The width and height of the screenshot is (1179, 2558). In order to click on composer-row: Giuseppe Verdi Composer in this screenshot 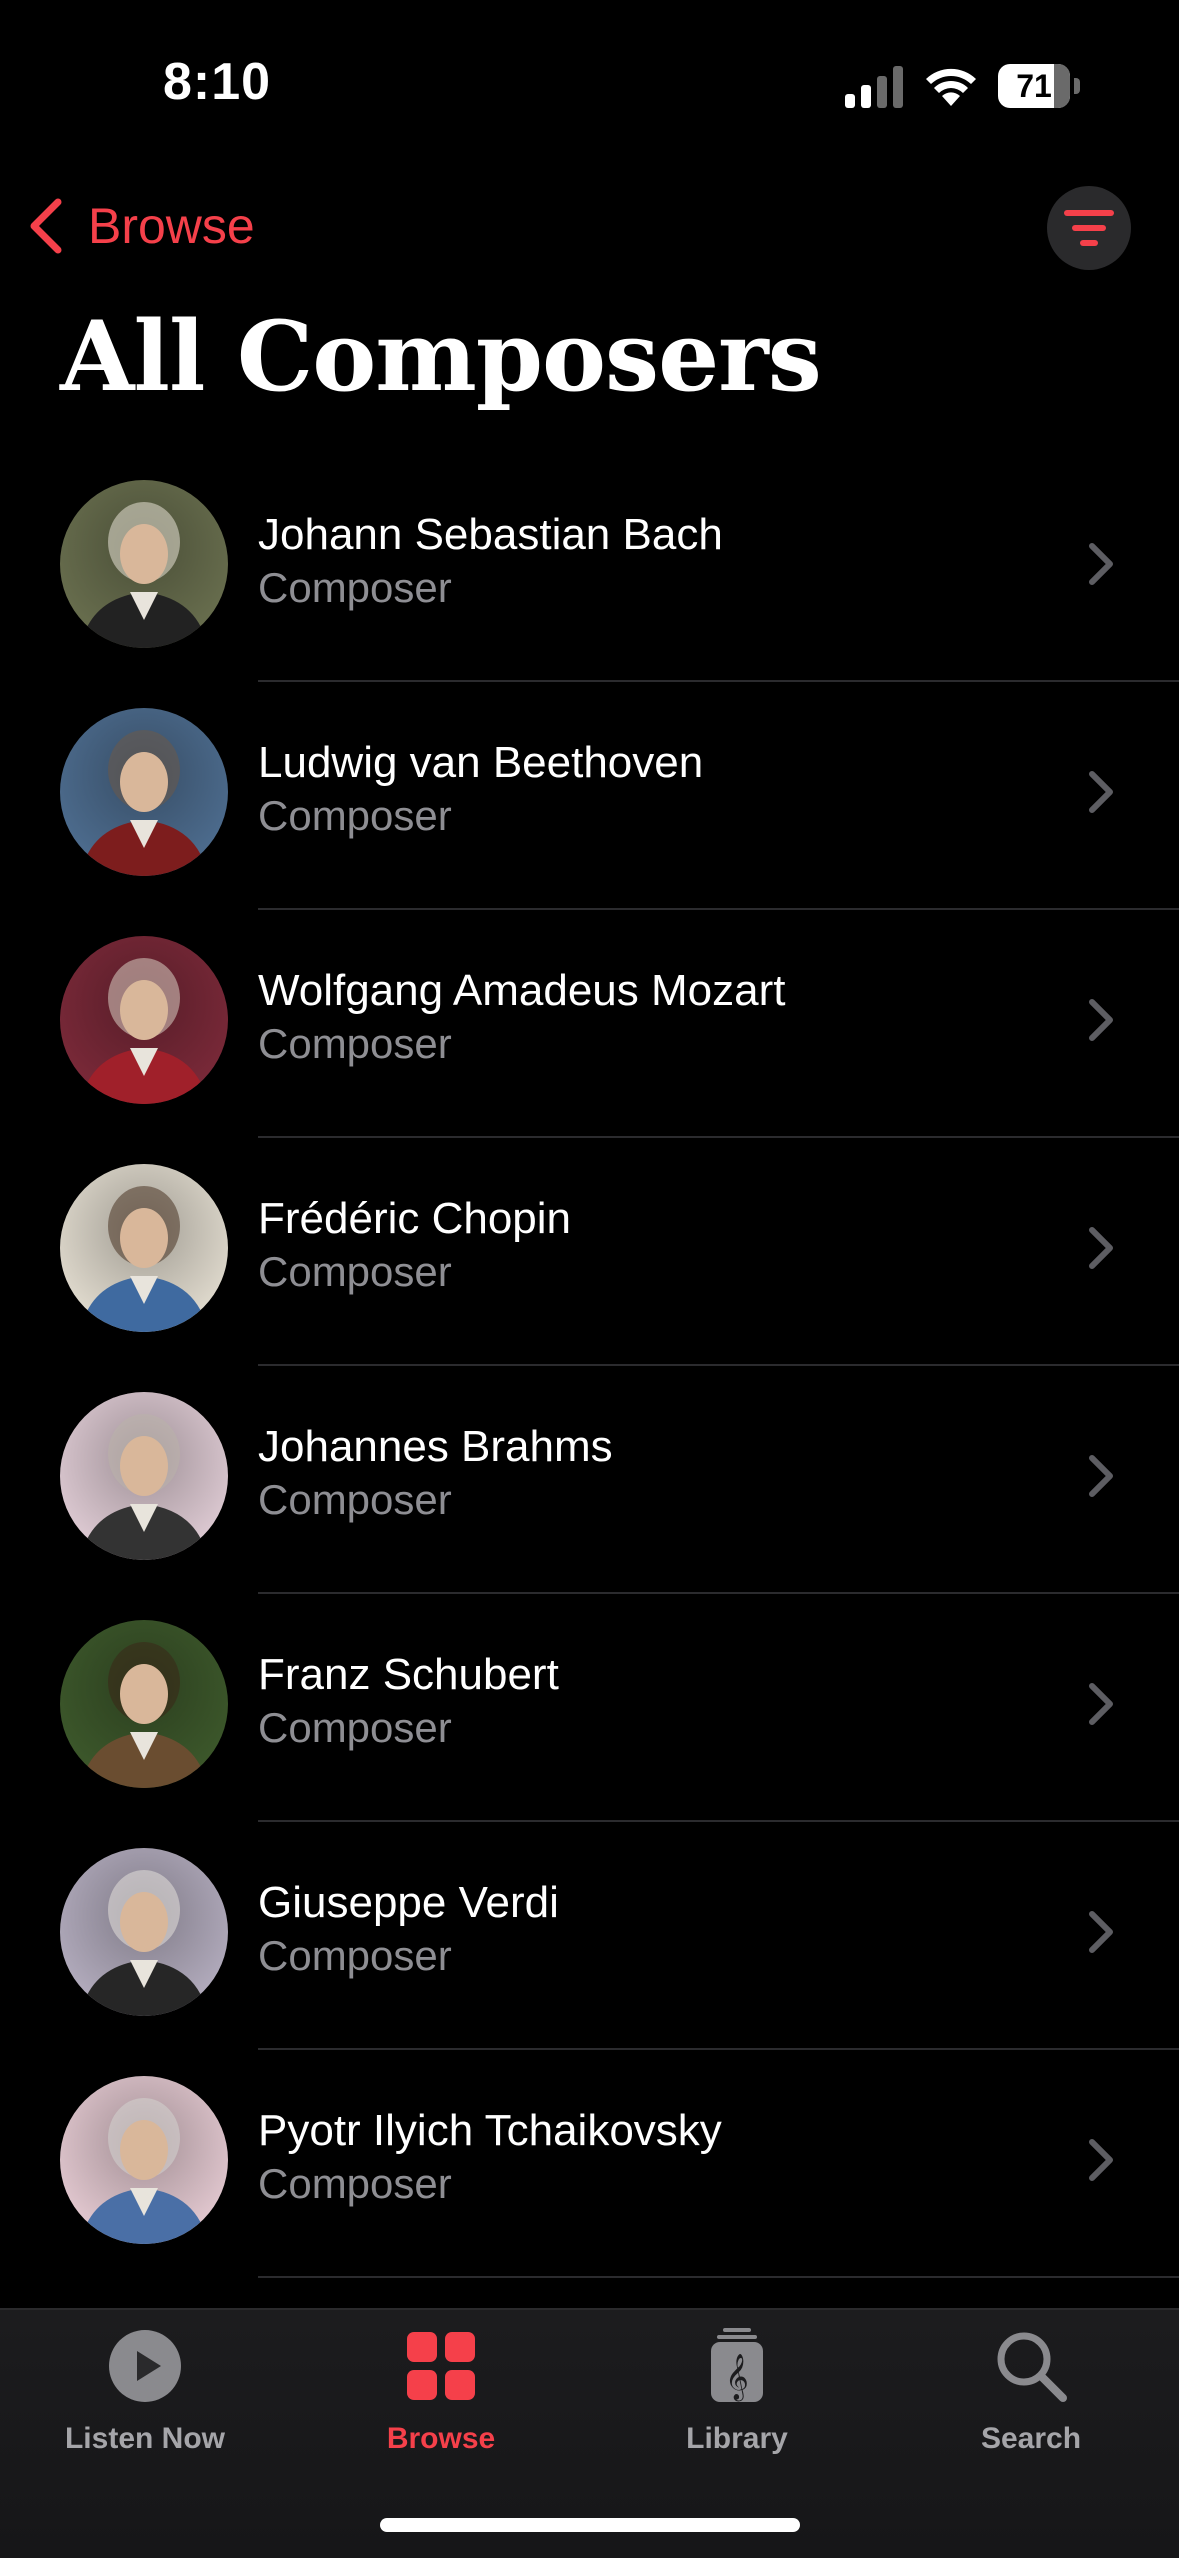, I will do `click(589, 1936)`.